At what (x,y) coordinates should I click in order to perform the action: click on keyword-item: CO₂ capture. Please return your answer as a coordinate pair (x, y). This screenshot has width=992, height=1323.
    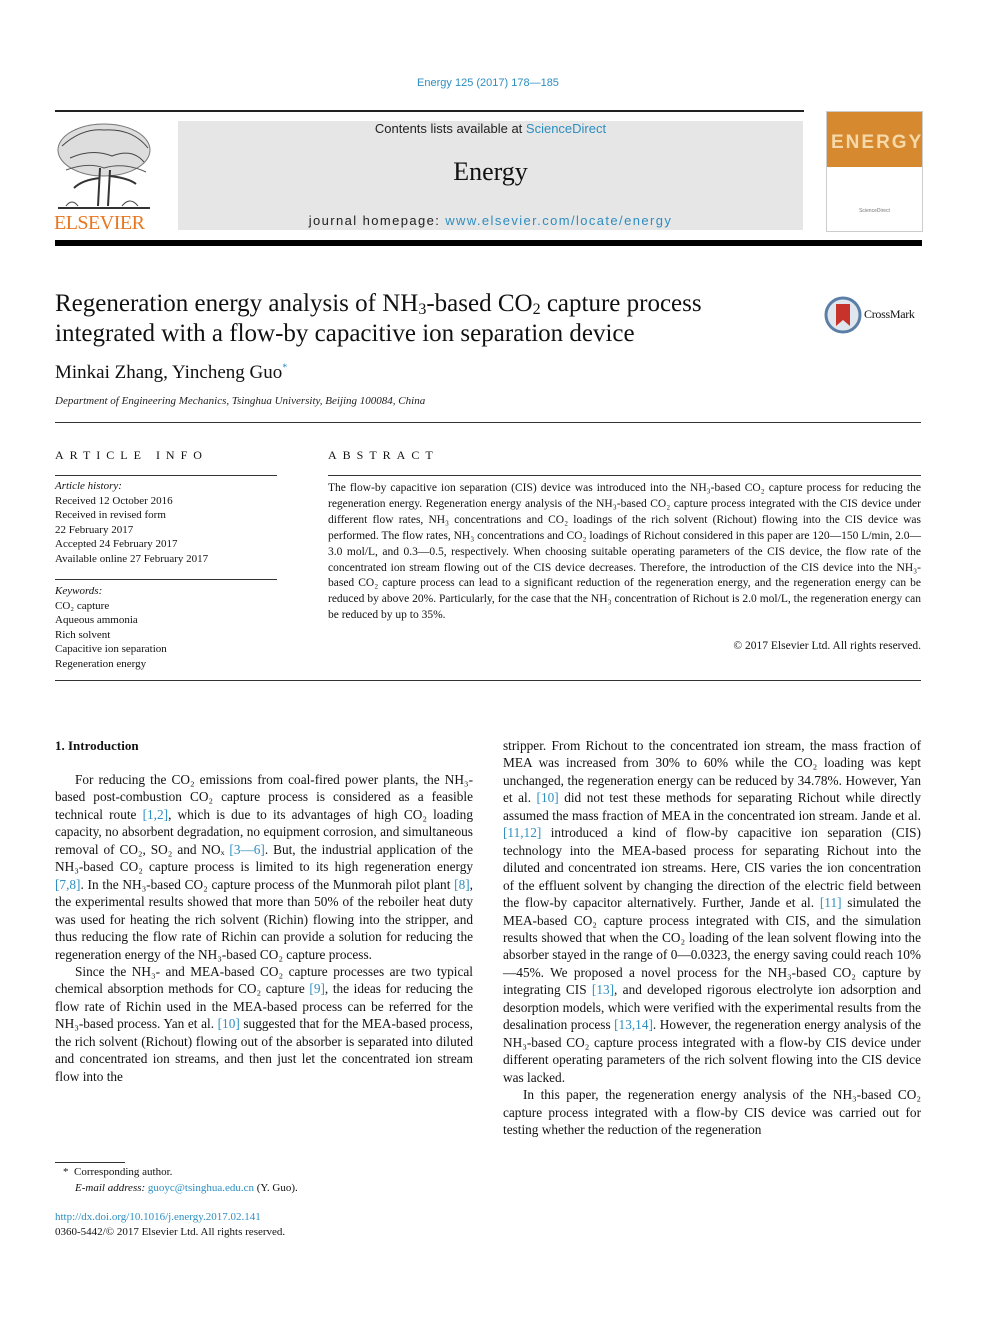
    Looking at the image, I should click on (82, 605).